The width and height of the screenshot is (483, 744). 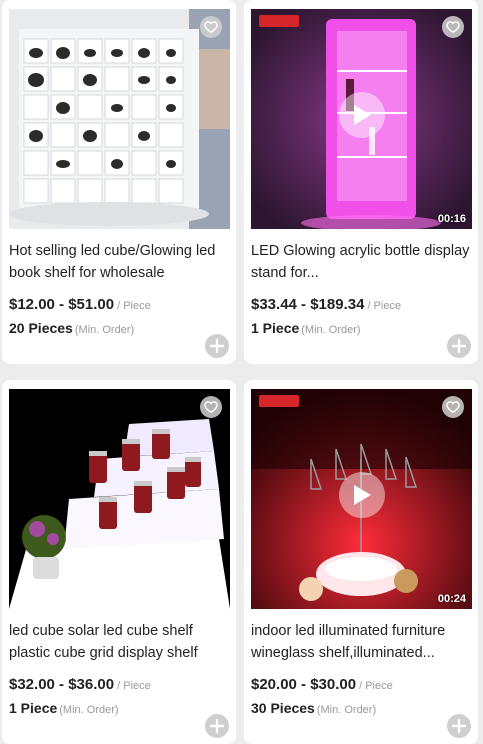 What do you see at coordinates (451, 599) in the screenshot?
I see `video-duration: 00:24` at bounding box center [451, 599].